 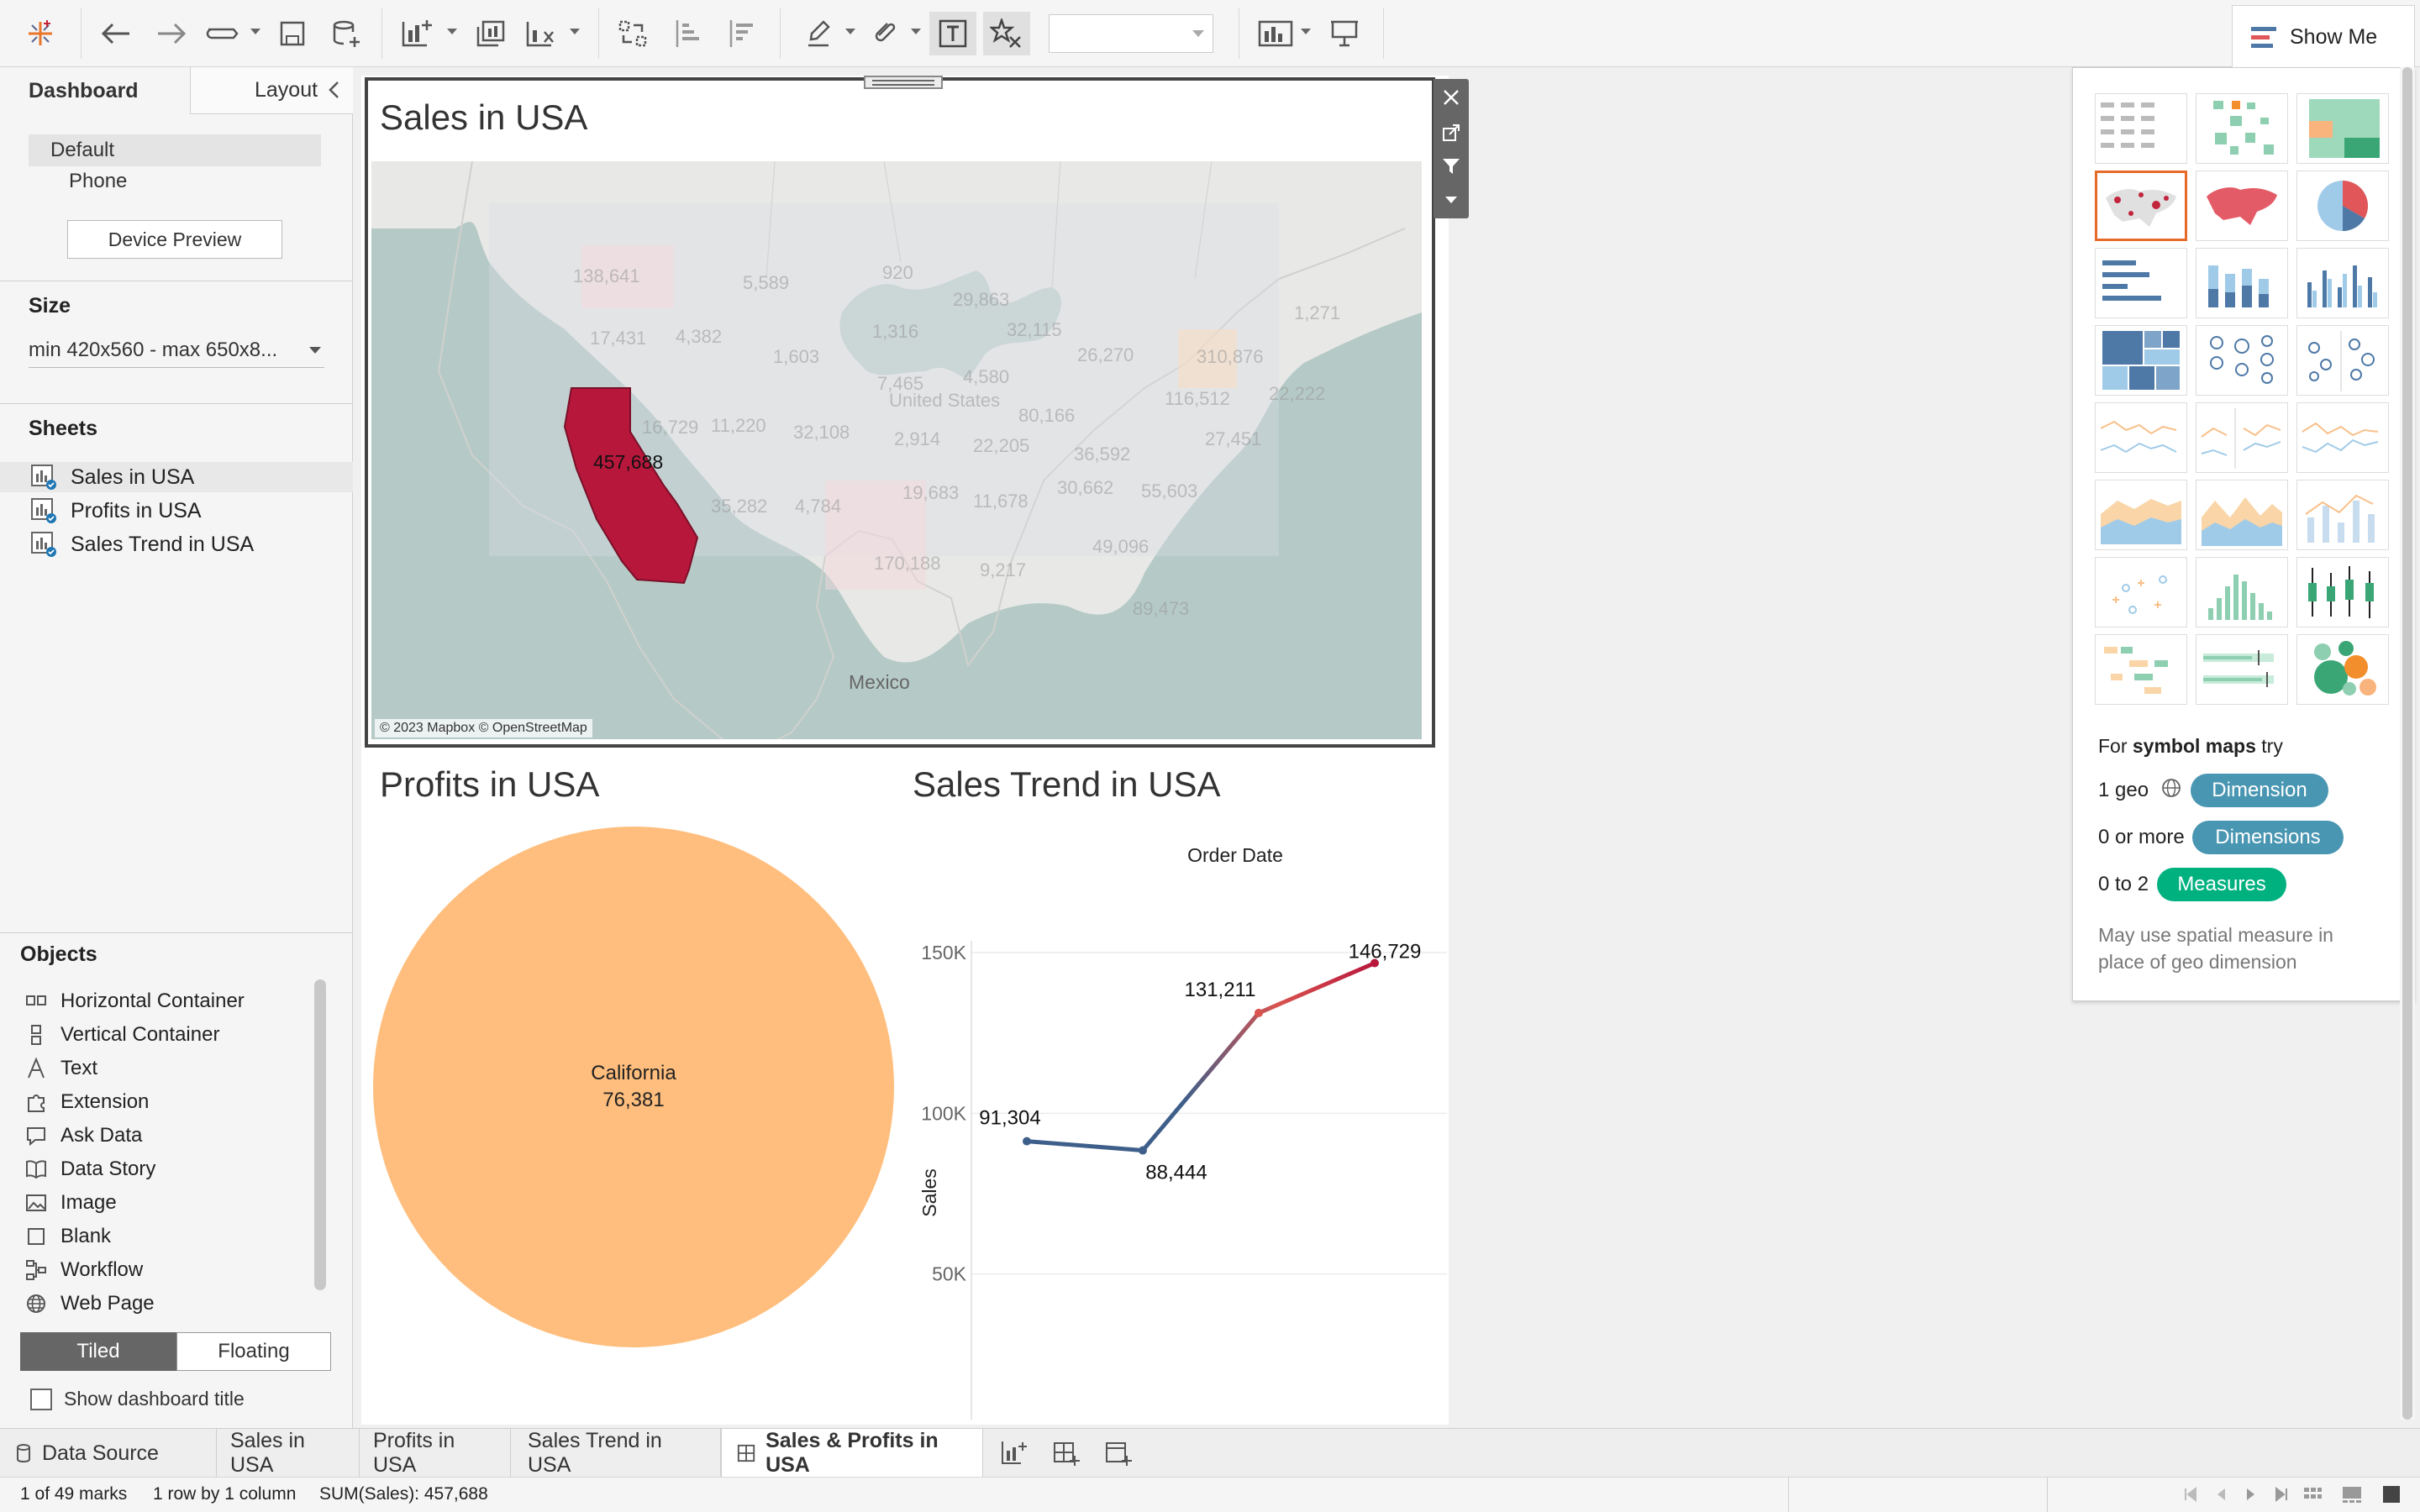 I want to click on tab-sales-in-usa: Sales in USA, so click(x=288, y=1453).